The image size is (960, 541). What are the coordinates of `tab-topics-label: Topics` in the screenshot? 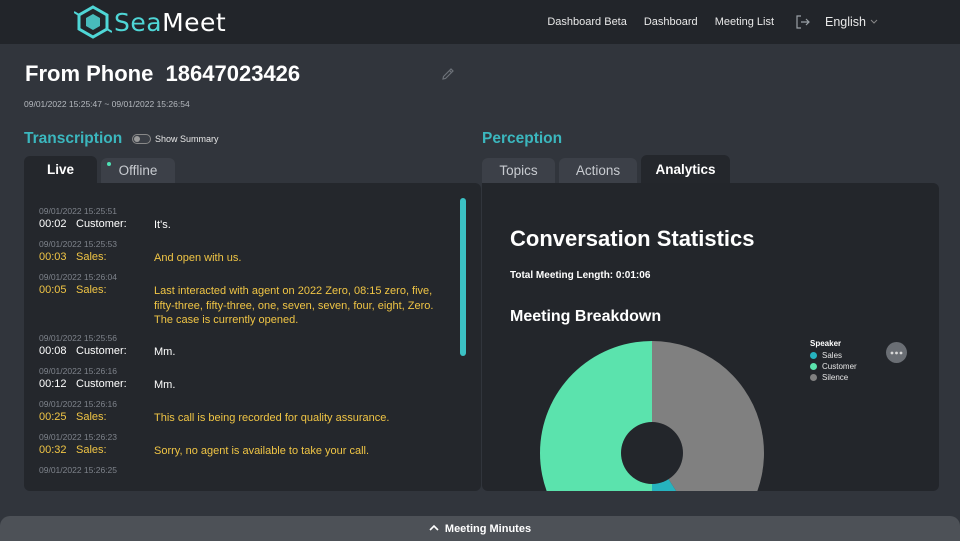 It's located at (518, 170).